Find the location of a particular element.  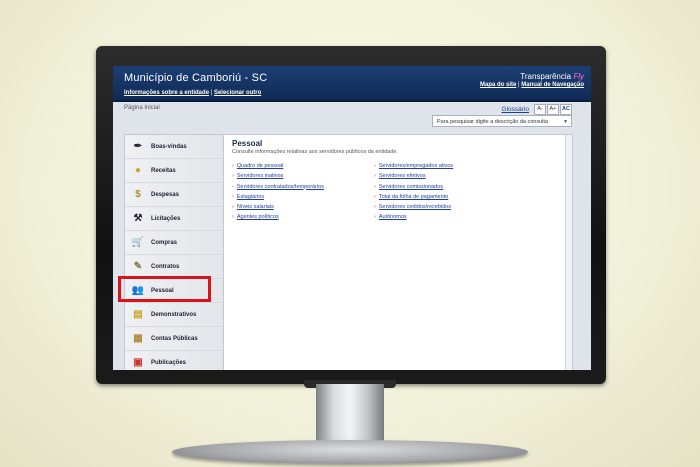

money-bag-icon: $ is located at coordinates (138, 194).